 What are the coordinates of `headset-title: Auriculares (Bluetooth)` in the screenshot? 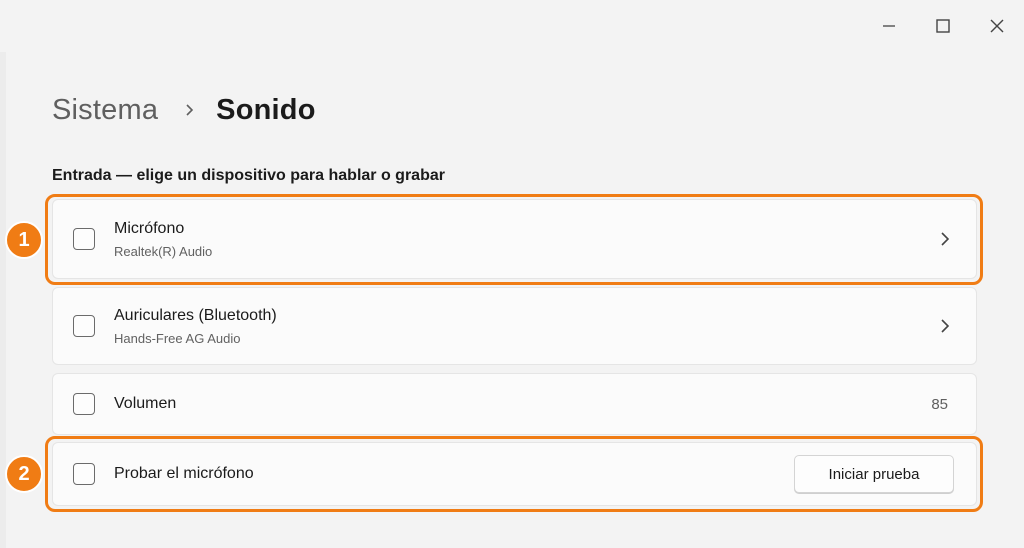 It's located at (195, 315).